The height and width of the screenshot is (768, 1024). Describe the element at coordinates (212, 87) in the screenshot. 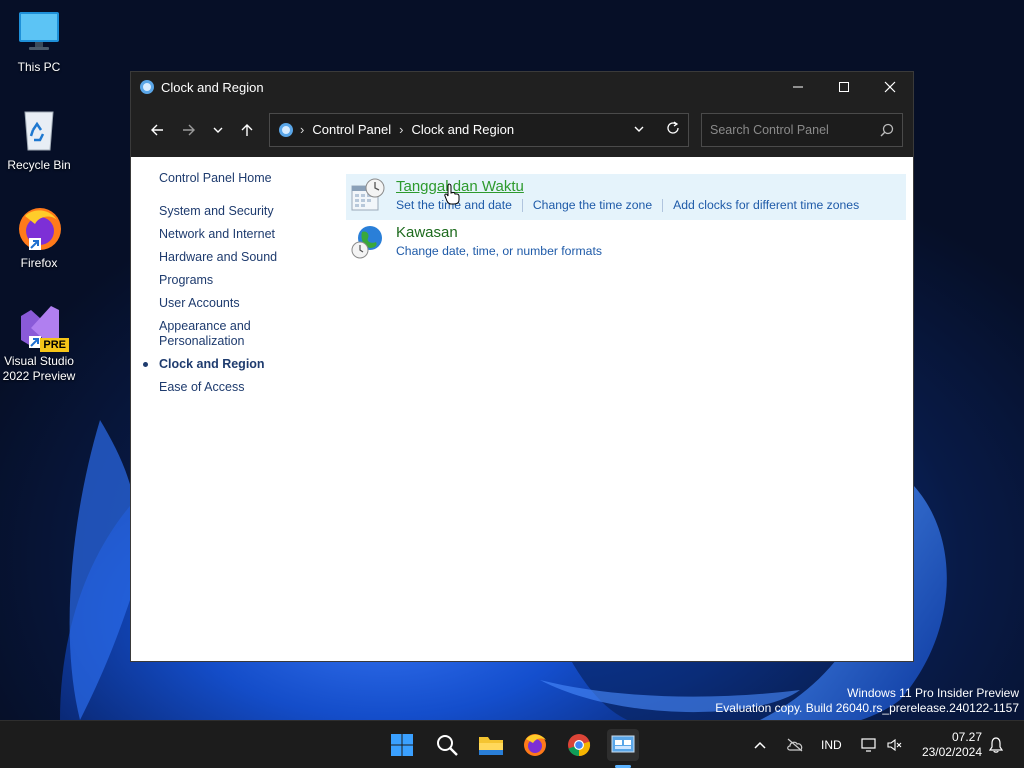

I see `window-title: Clock and Region` at that location.